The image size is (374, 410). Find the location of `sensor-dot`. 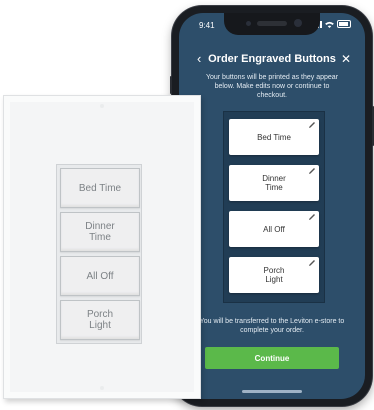

sensor-dot is located at coordinates (248, 23).